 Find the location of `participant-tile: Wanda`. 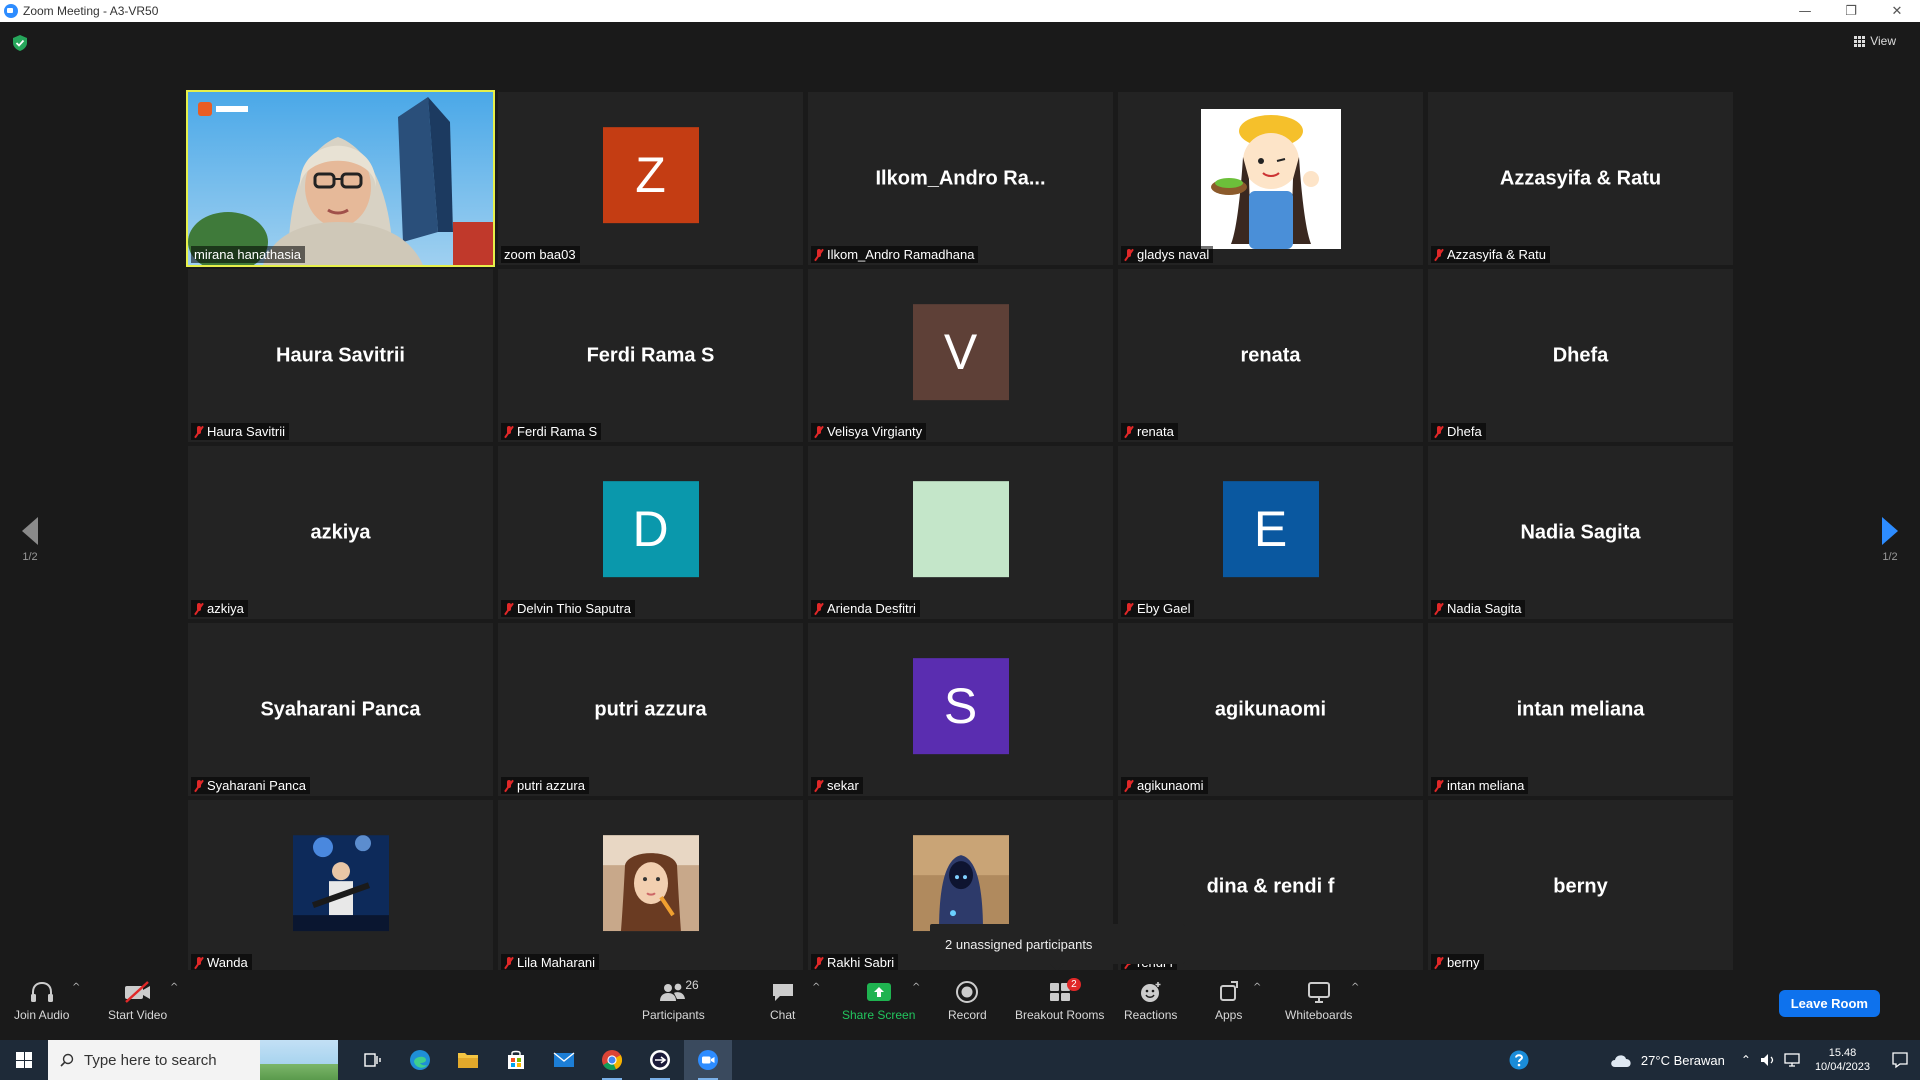

participant-tile: Wanda is located at coordinates (340, 886).